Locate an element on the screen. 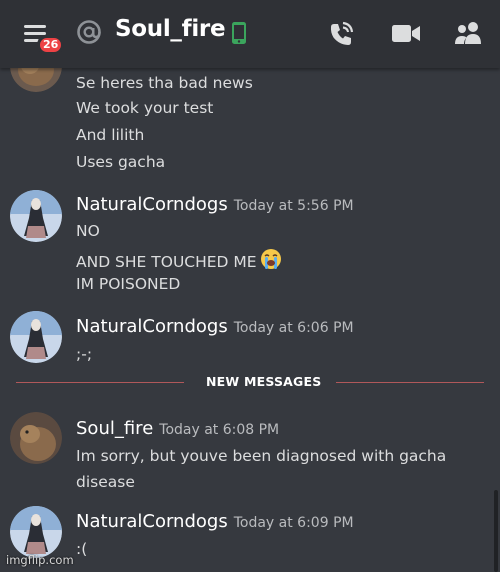  message-line: IM POISONED is located at coordinates (128, 284).